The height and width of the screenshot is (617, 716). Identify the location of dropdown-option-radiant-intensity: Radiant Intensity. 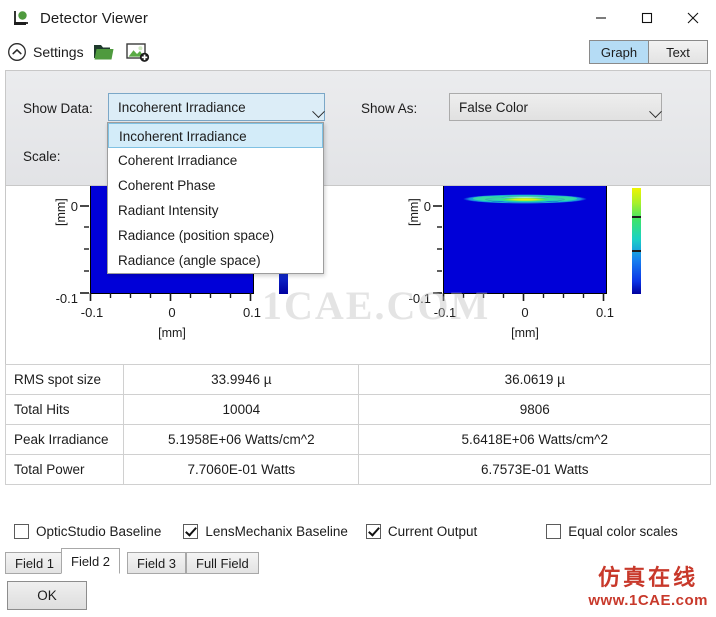
(215, 210).